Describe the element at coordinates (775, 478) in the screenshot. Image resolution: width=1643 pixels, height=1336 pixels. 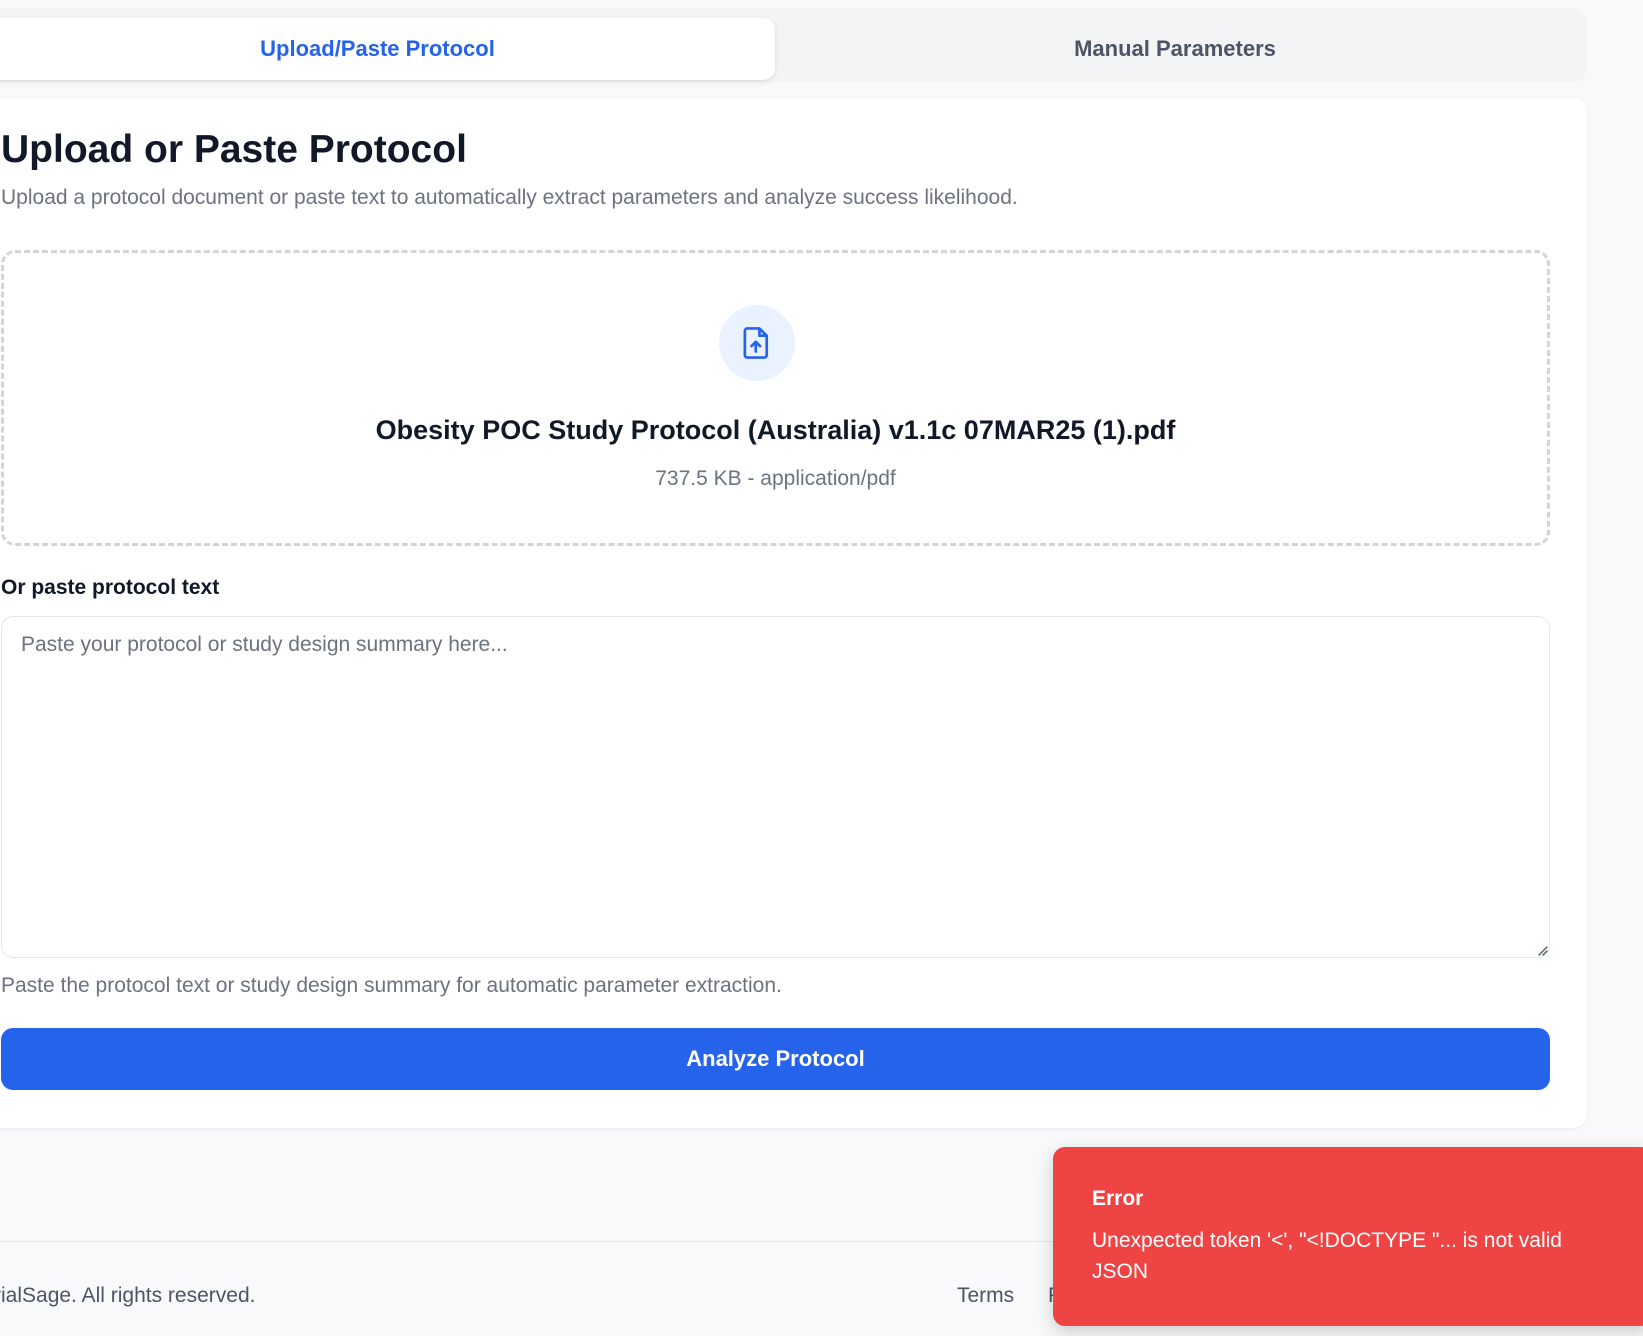
I see `uploaded-file-meta: 737.5 KB - application/pdf` at that location.